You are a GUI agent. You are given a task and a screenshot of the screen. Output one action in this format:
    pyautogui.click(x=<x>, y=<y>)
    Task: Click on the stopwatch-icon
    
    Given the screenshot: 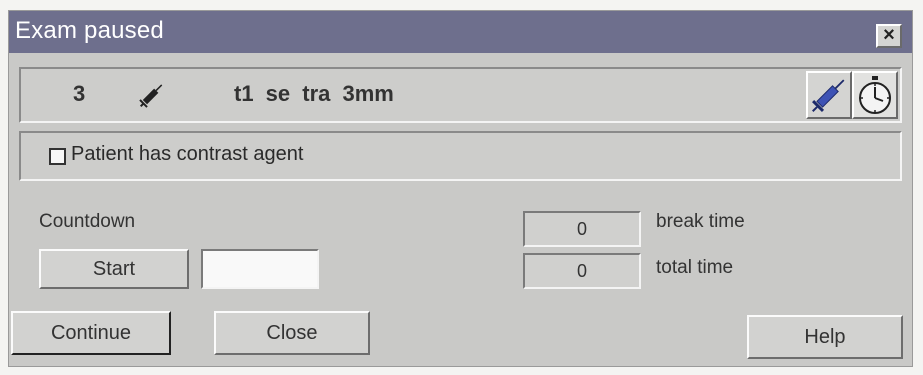 What is the action you would take?
    pyautogui.click(x=875, y=95)
    